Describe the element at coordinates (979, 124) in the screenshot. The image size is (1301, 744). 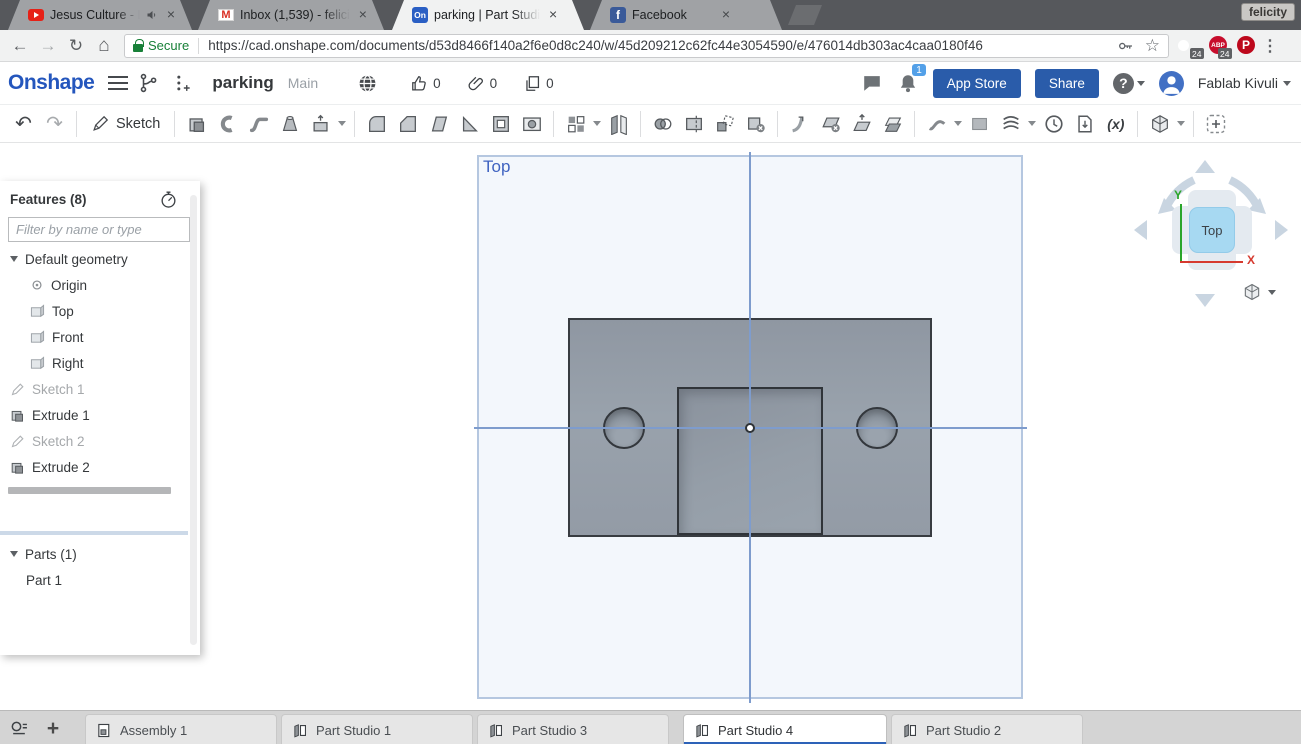
I see `plane-button` at that location.